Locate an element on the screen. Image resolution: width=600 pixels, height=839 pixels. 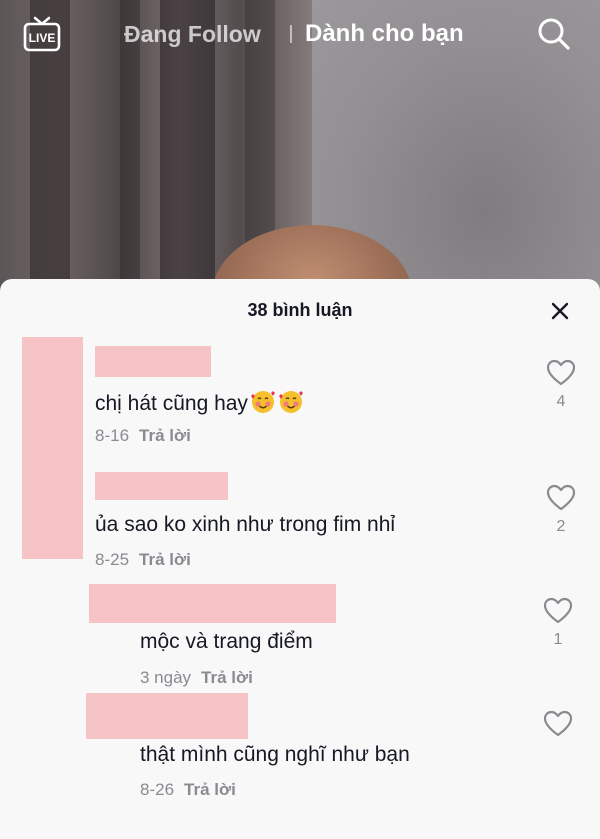
avatar is located at coordinates (52, 448).